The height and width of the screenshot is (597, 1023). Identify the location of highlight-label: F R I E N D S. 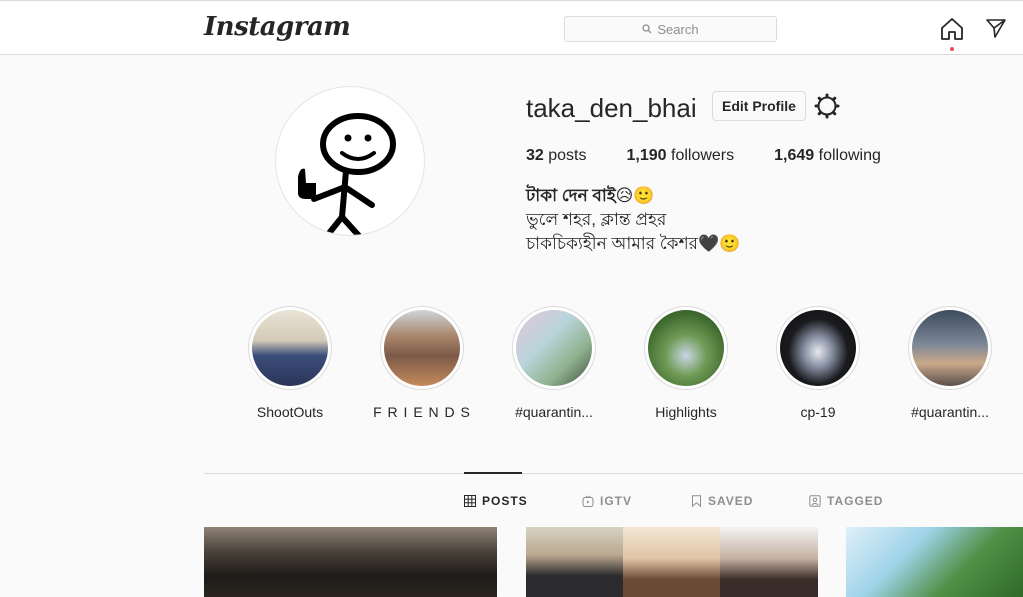
(422, 412).